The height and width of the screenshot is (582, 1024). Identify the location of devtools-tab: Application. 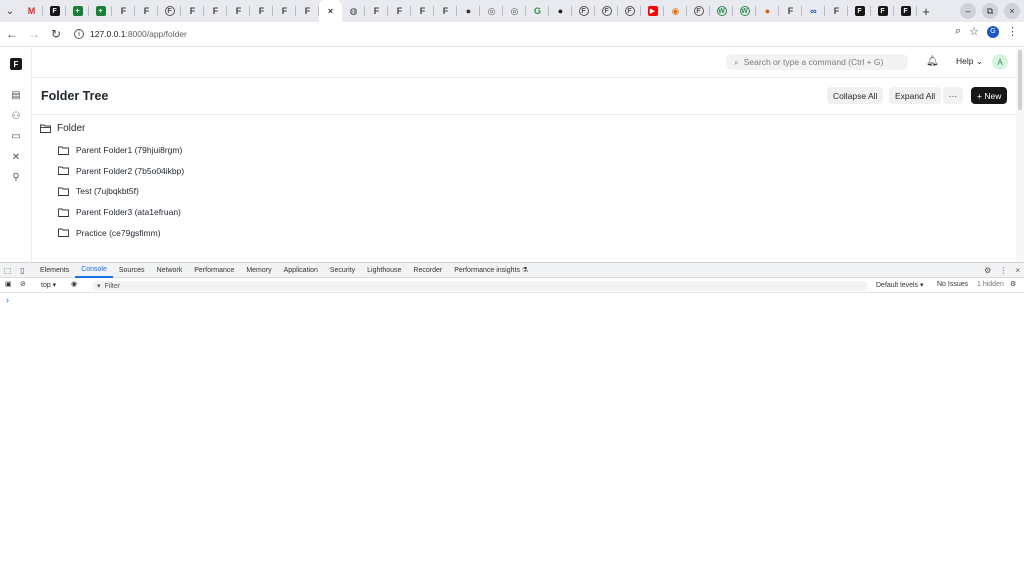
(301, 270).